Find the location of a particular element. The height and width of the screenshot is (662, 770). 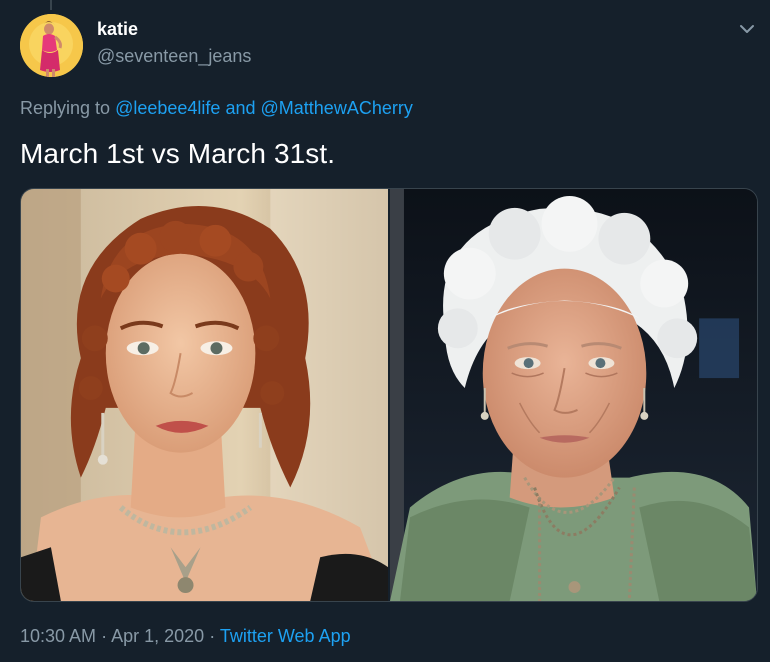

tweet-date: Apr 1, 2020 is located at coordinates (157, 636).